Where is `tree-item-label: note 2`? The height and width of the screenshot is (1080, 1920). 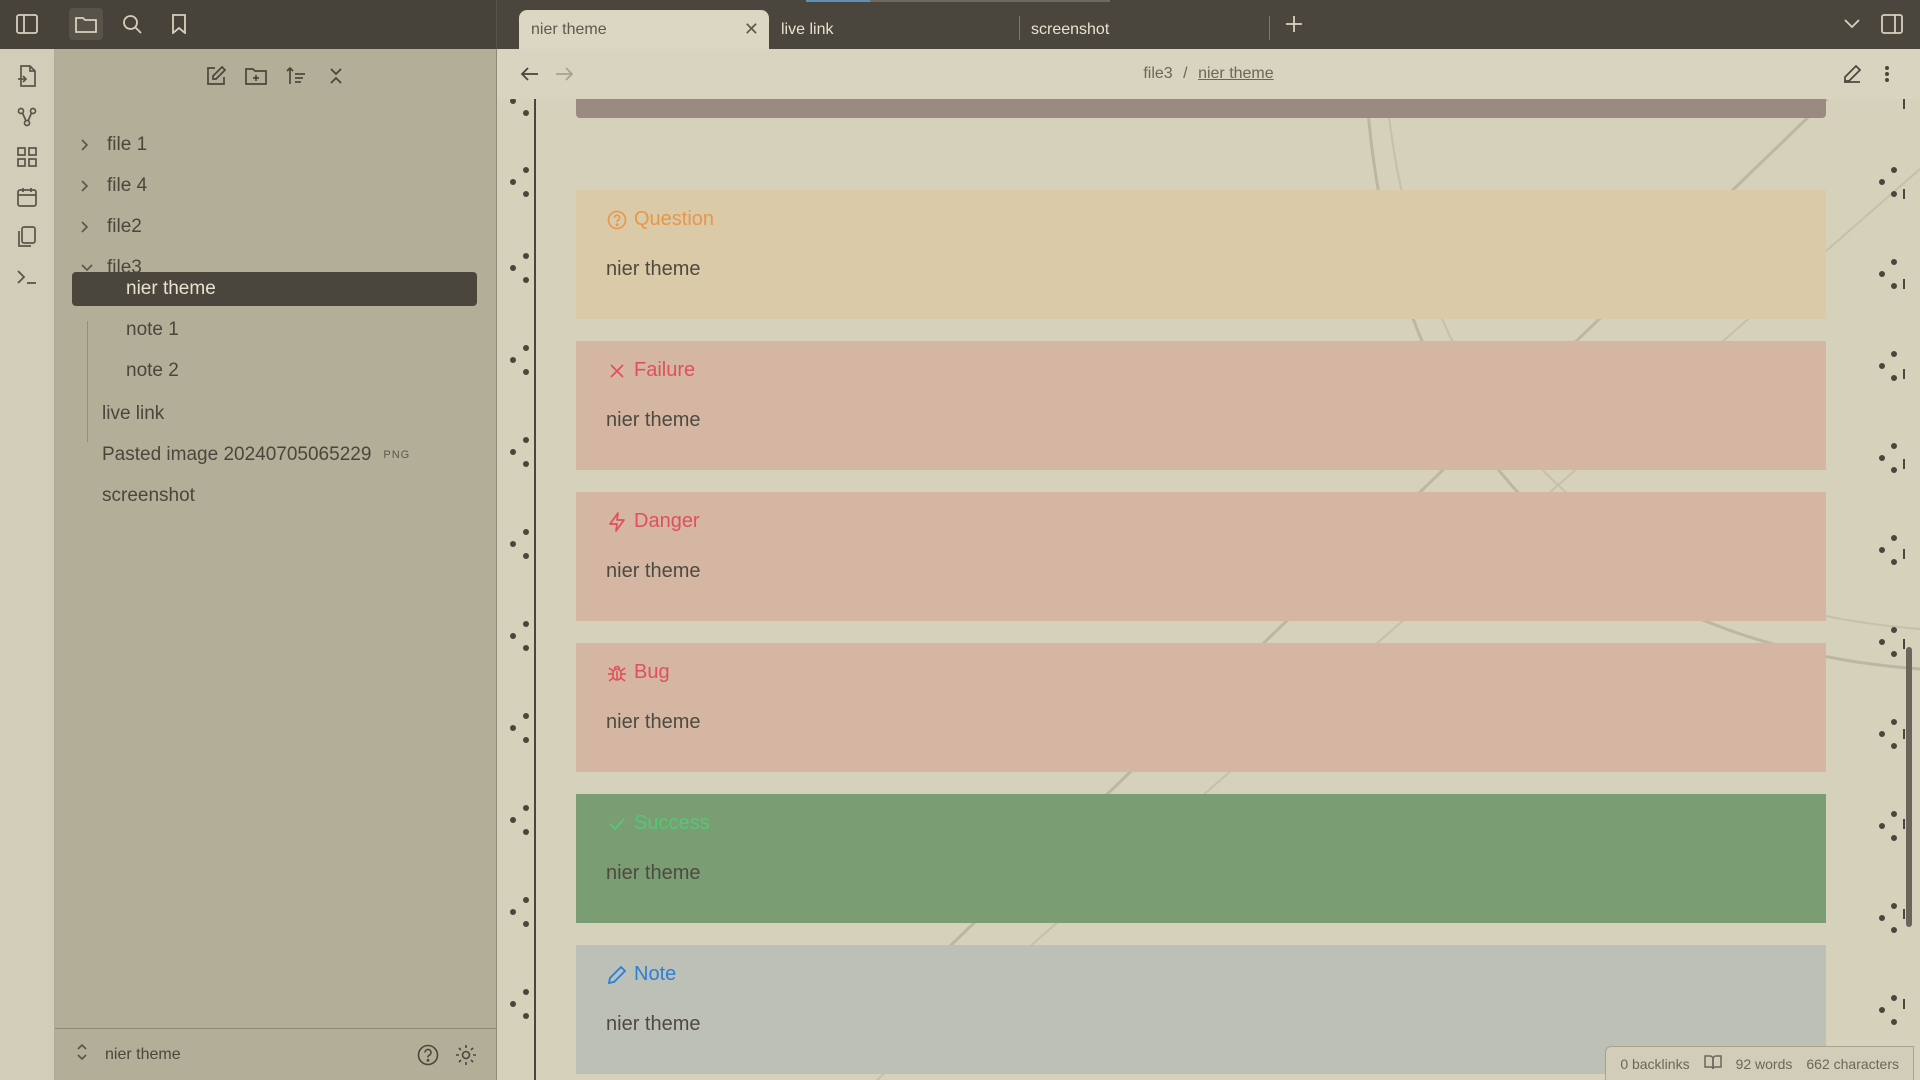 tree-item-label: note 2 is located at coordinates (152, 370).